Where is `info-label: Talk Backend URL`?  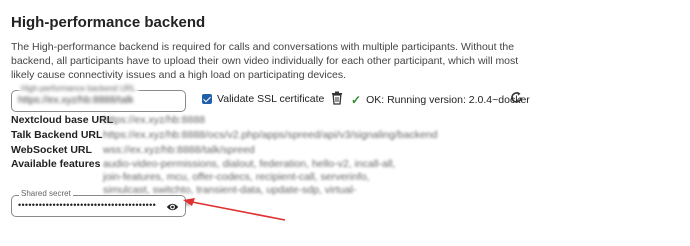 info-label: Talk Backend URL is located at coordinates (57, 135).